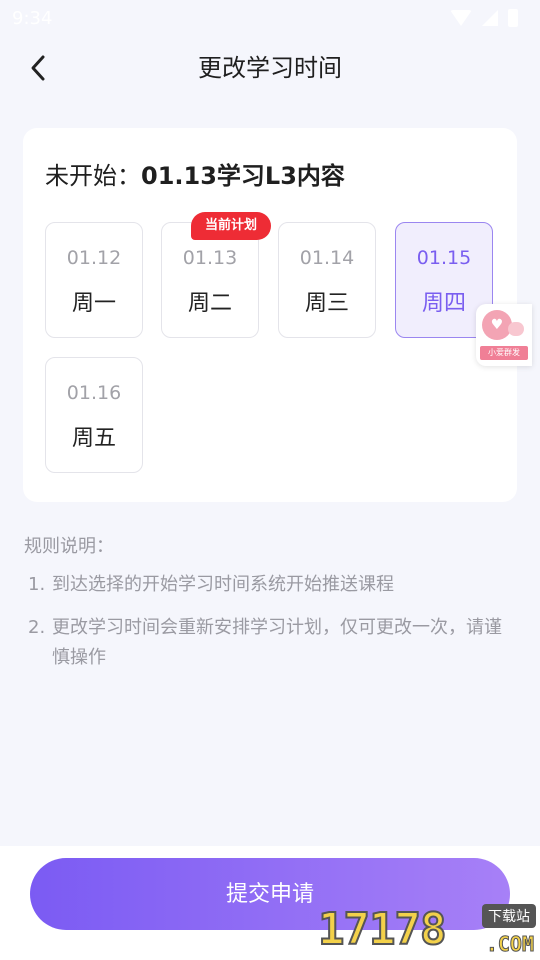 The image size is (540, 960). Describe the element at coordinates (209, 303) in the screenshot. I see `day-weekday: 周二` at that location.